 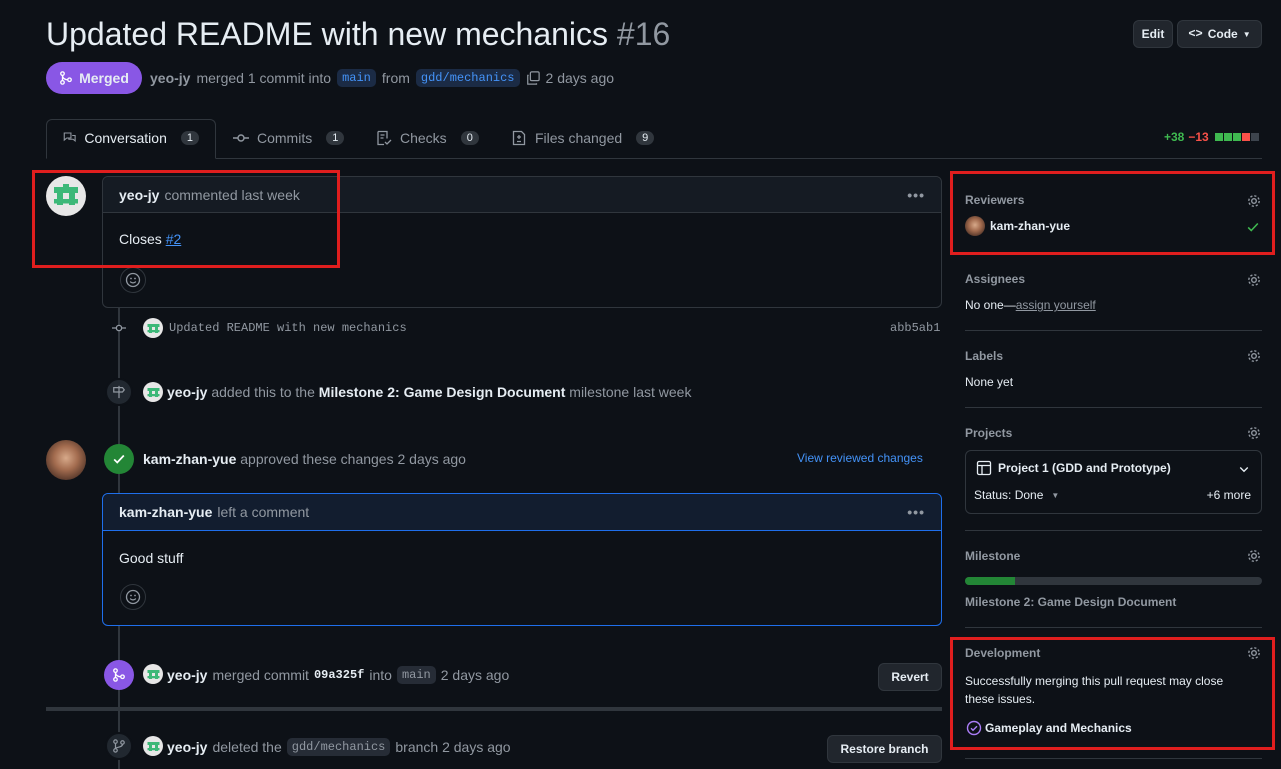 I want to click on comment-header: yeo-jy commented last week •••, so click(x=522, y=195).